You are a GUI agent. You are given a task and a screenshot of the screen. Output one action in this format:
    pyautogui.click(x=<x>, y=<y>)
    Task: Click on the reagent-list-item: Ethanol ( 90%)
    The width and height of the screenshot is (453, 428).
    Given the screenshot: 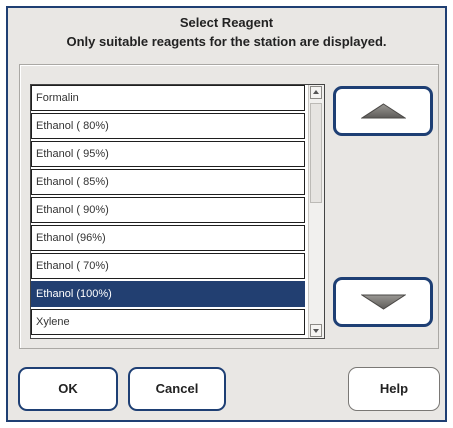 What is the action you would take?
    pyautogui.click(x=168, y=210)
    